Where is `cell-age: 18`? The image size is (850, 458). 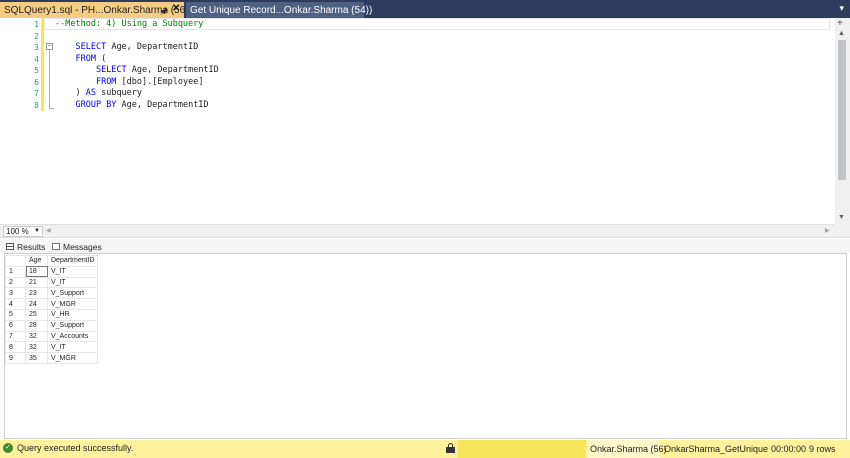
cell-age: 18 is located at coordinates (36, 271).